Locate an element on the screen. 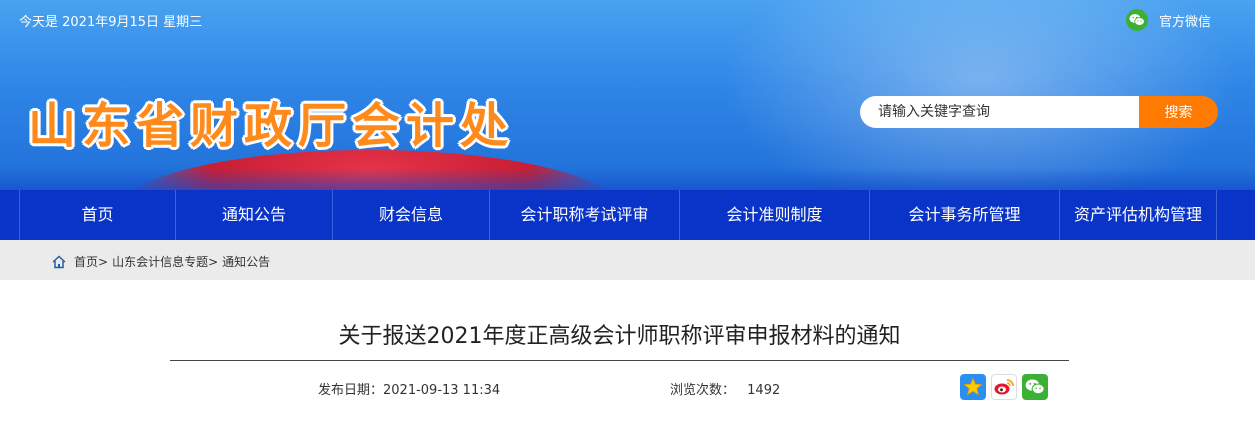 The width and height of the screenshot is (1255, 423). search-input is located at coordinates (1000, 112).